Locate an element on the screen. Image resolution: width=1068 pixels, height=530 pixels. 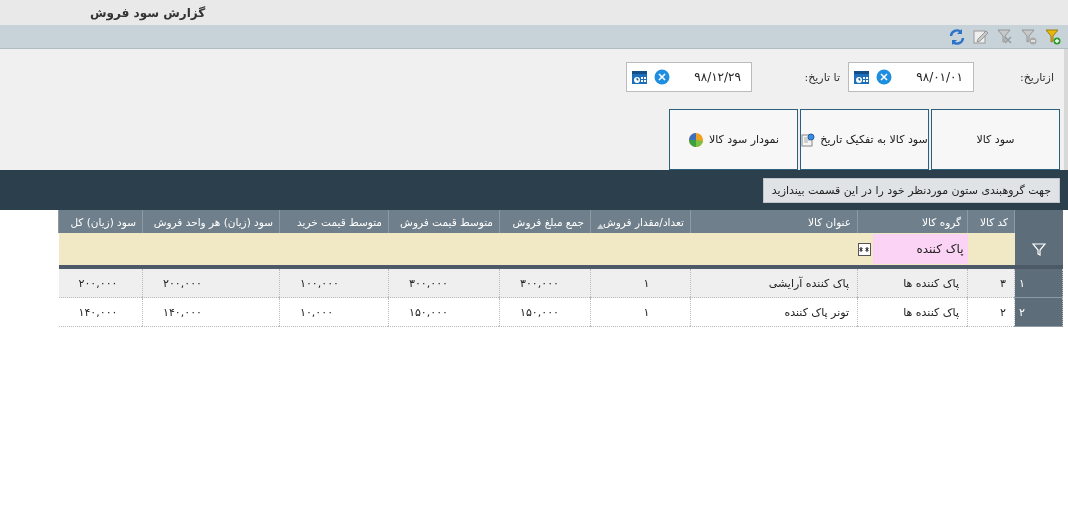
table-cell: پاک کننده آرایشی is located at coordinates (774, 283).